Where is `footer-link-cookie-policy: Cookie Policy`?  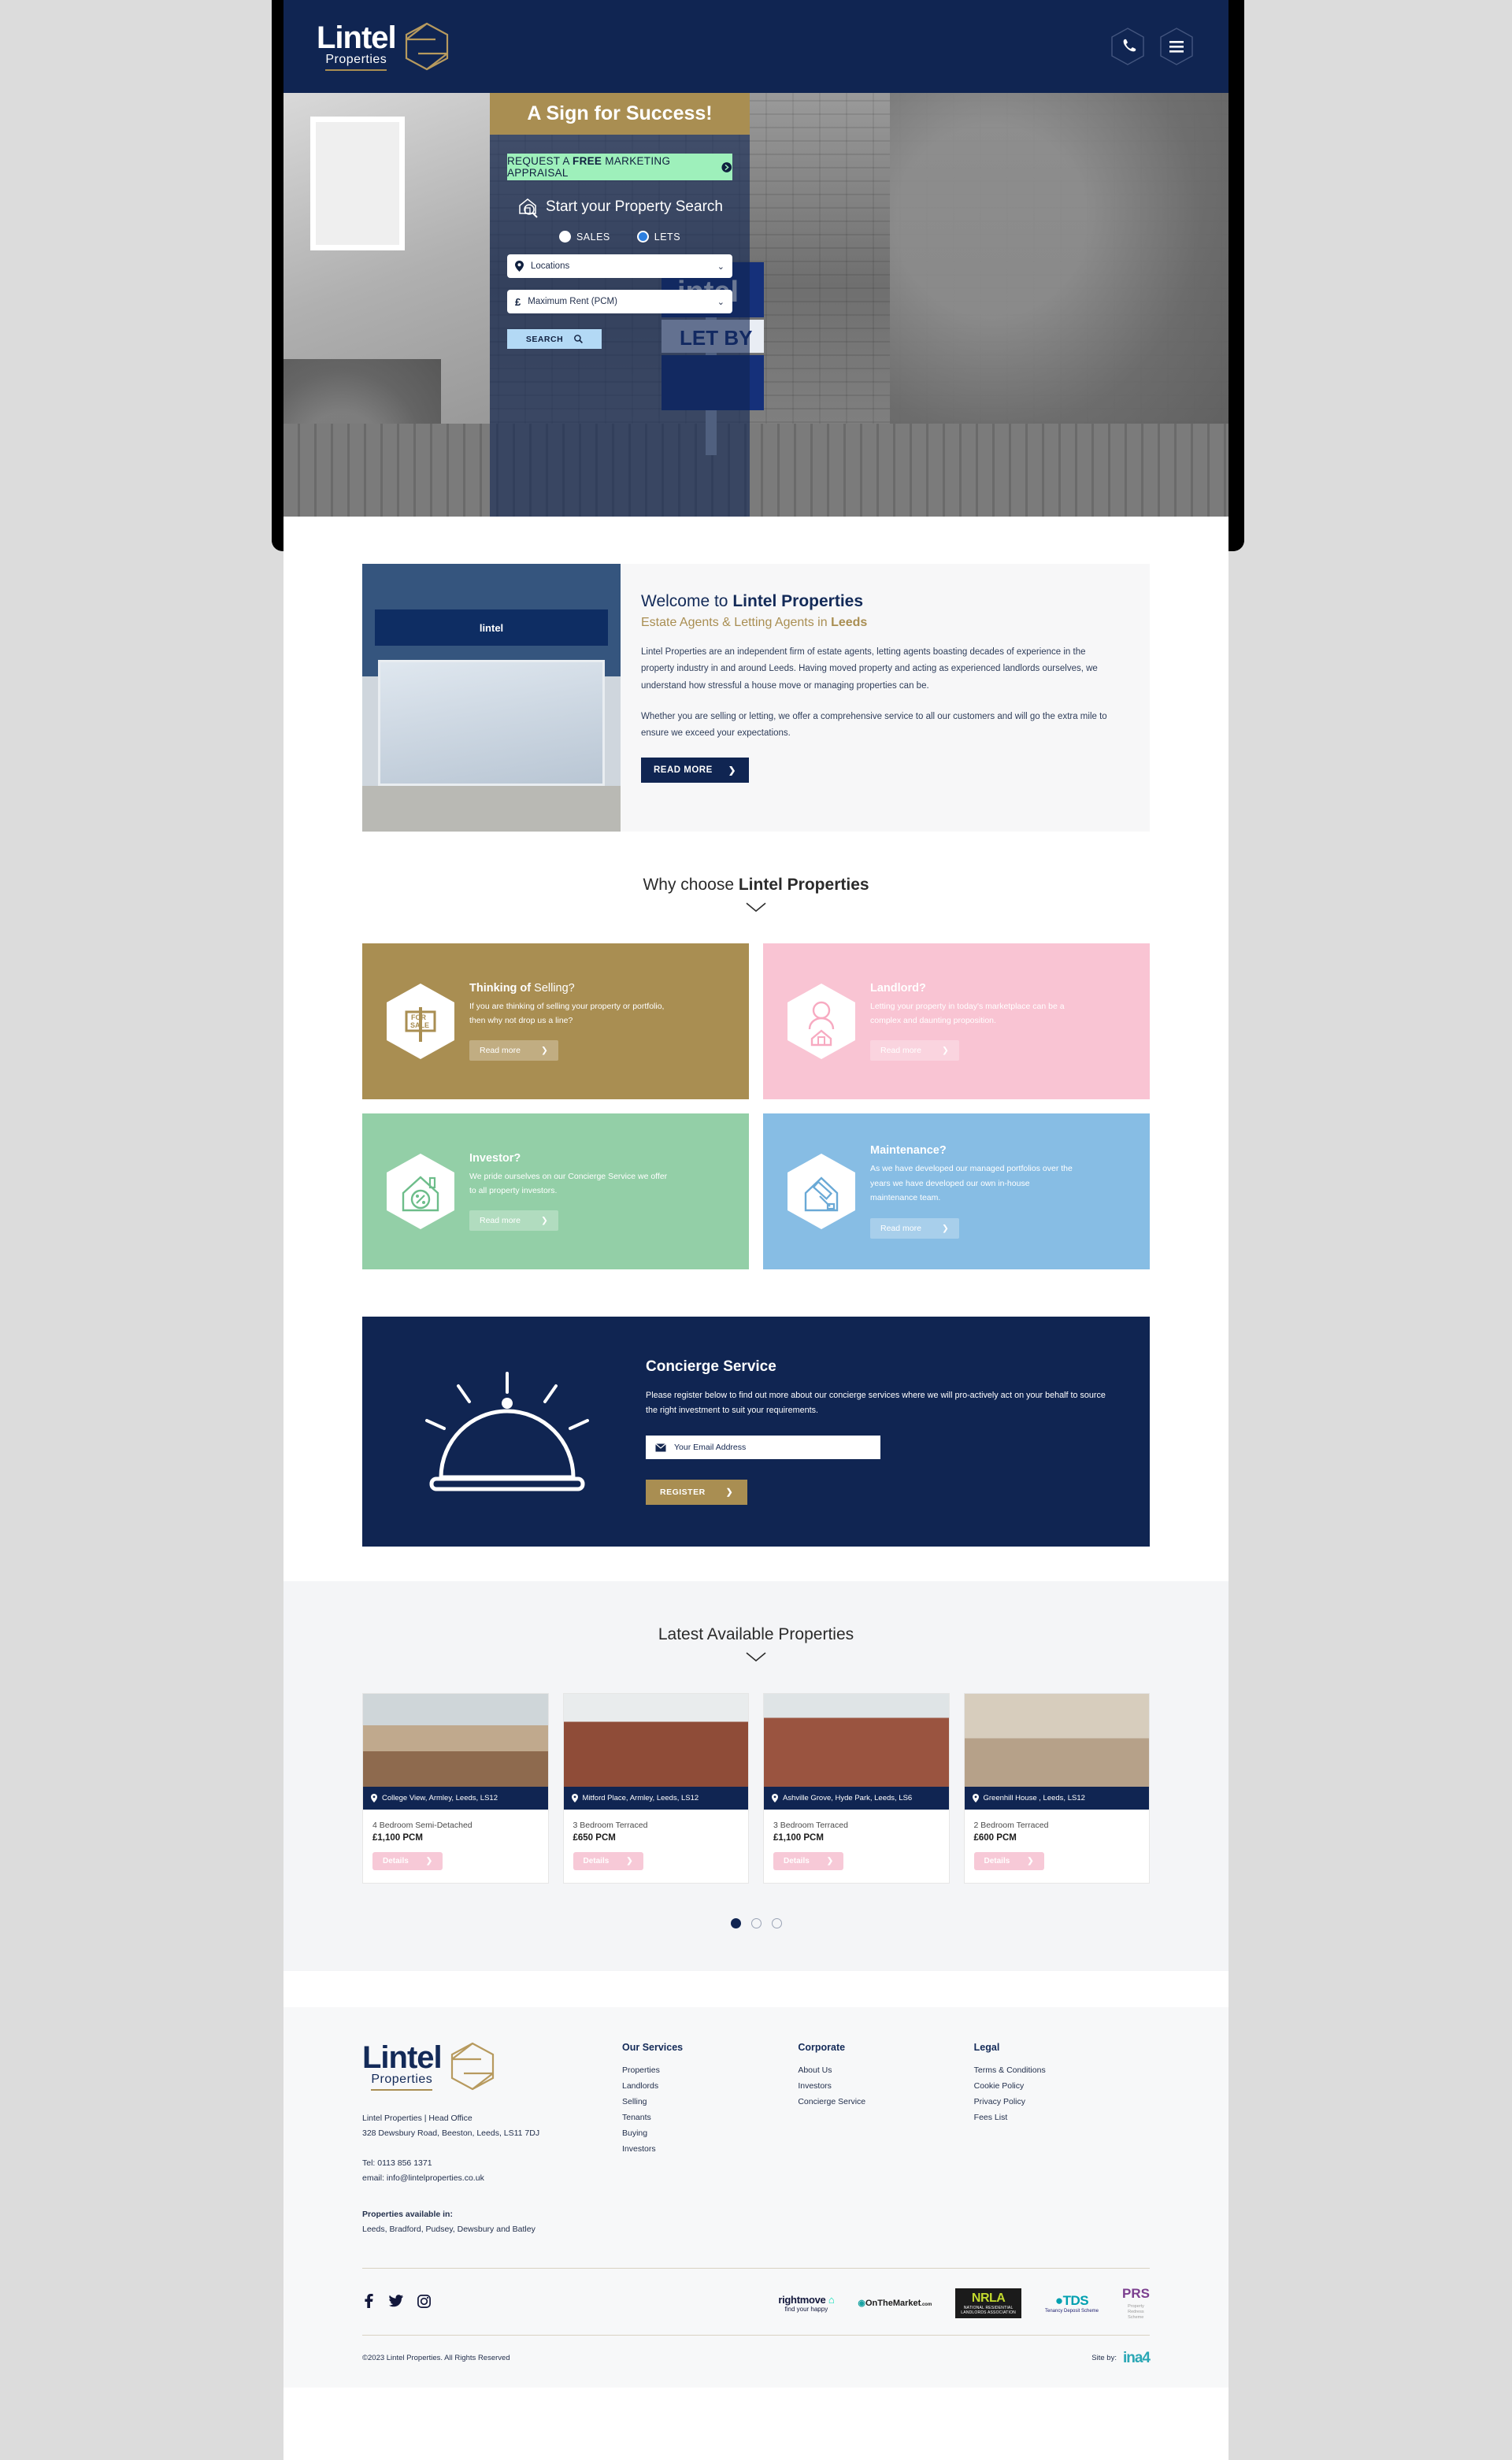
footer-link-cookie-policy: Cookie Policy is located at coordinates (1062, 2086).